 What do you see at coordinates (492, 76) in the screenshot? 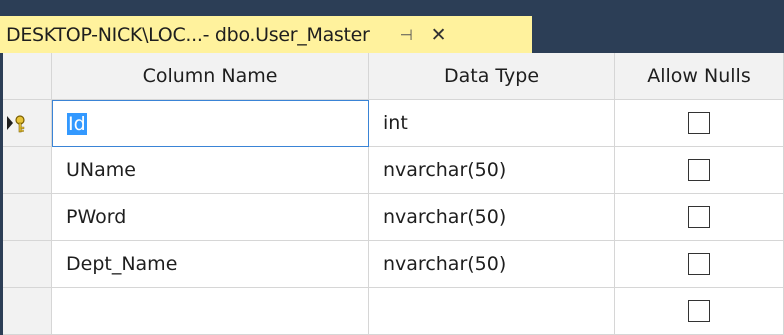
I see `header-data-type: Data Type` at bounding box center [492, 76].